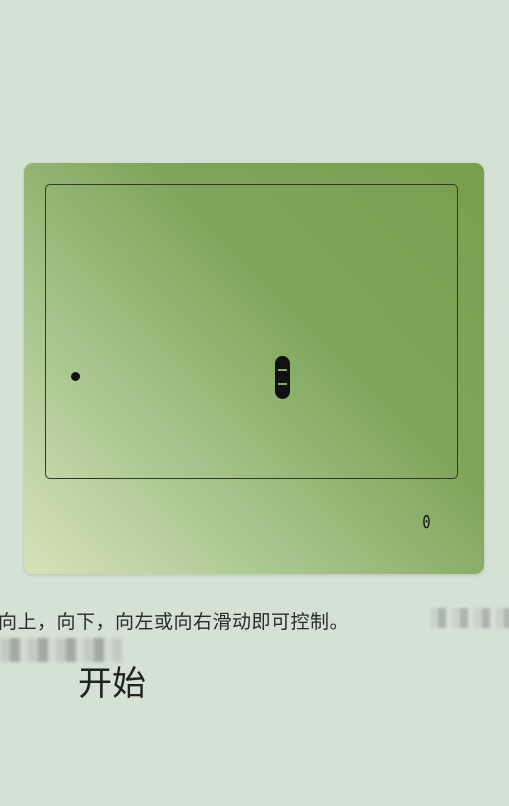  Describe the element at coordinates (112, 680) in the screenshot. I see `start-button: 开始` at that location.